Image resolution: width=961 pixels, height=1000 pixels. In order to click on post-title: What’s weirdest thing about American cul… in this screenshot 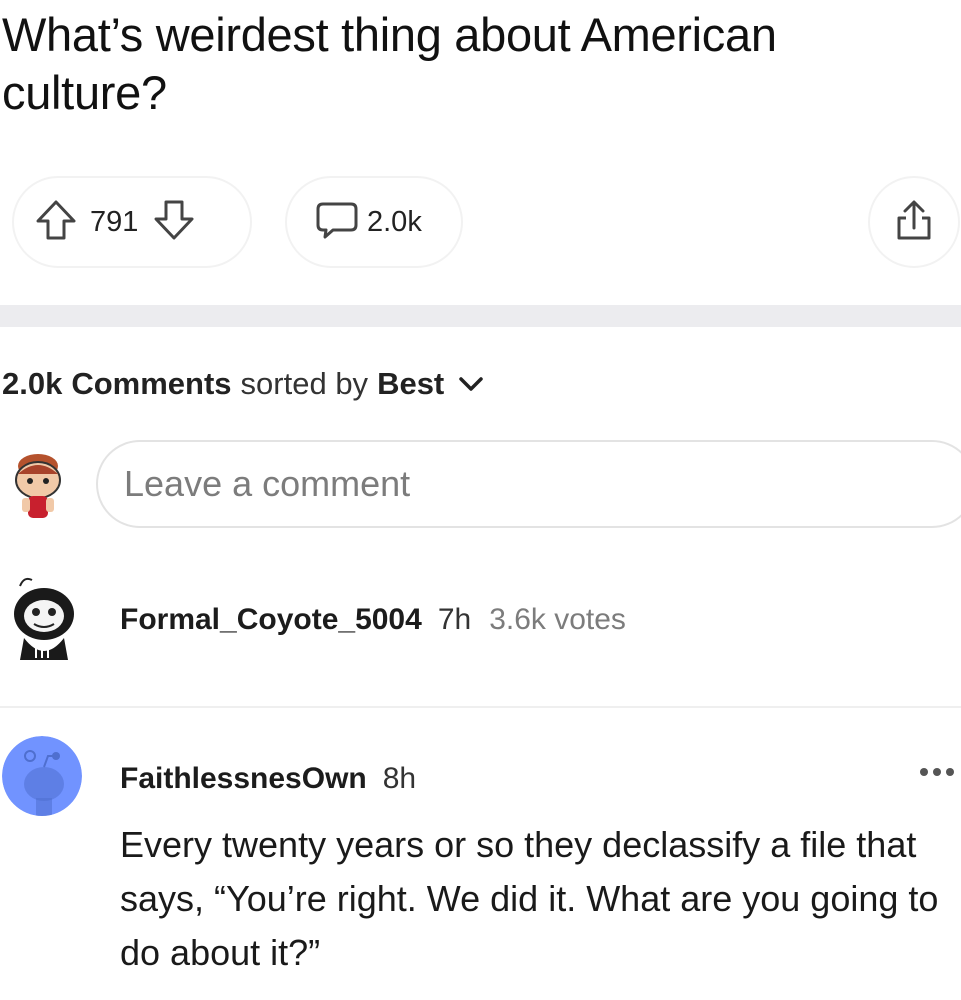, I will do `click(389, 63)`.